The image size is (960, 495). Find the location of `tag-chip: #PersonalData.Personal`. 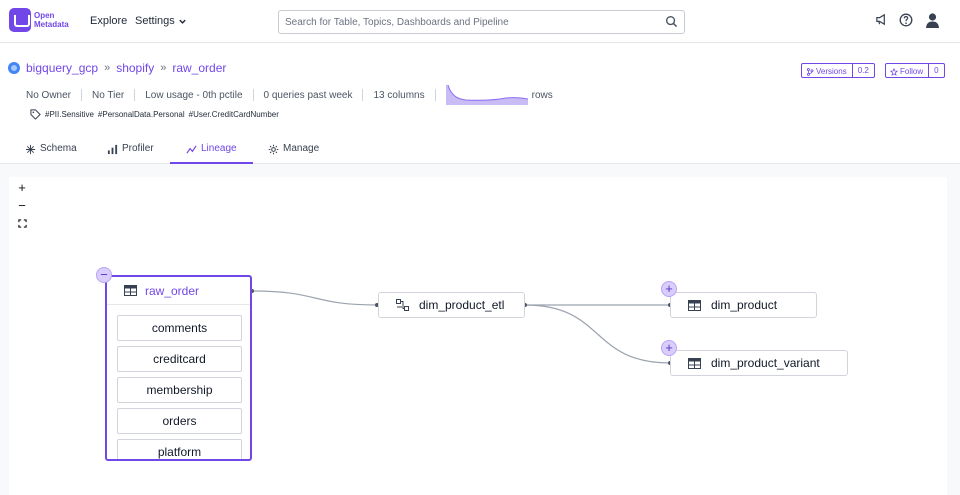

tag-chip: #PersonalData.Personal is located at coordinates (141, 114).